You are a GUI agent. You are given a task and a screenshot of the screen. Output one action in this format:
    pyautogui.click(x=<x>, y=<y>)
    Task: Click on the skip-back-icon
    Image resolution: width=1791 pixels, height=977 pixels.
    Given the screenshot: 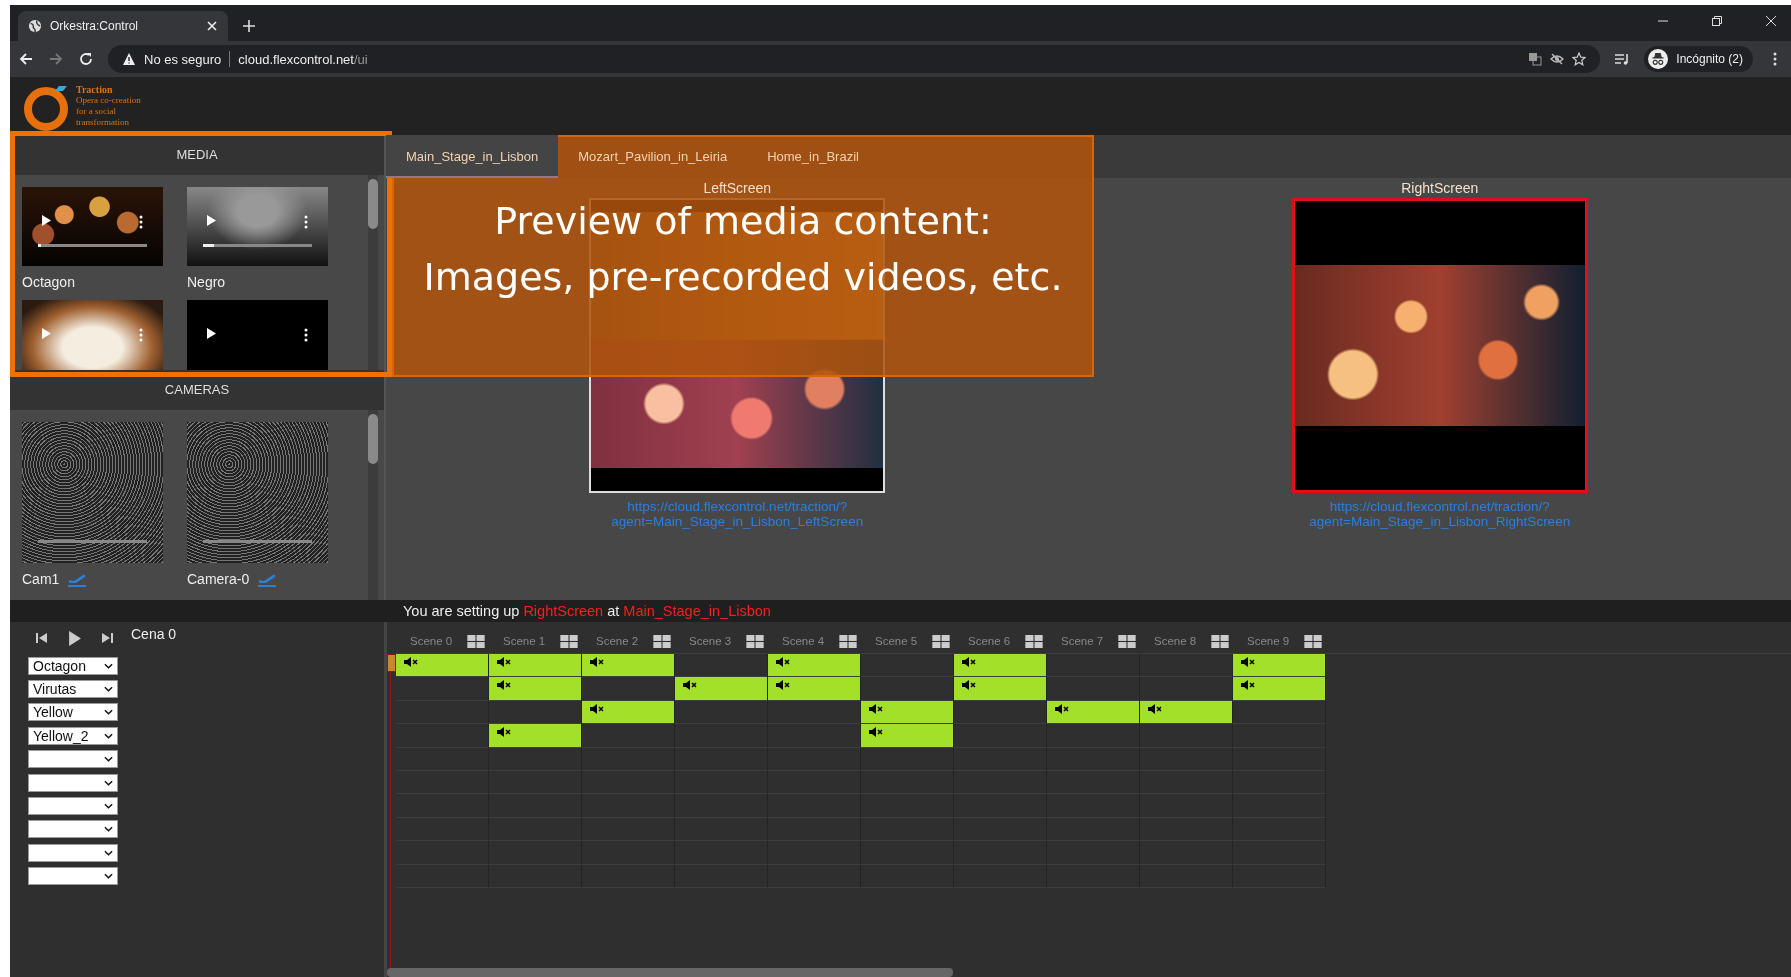 What is the action you would take?
    pyautogui.click(x=42, y=638)
    